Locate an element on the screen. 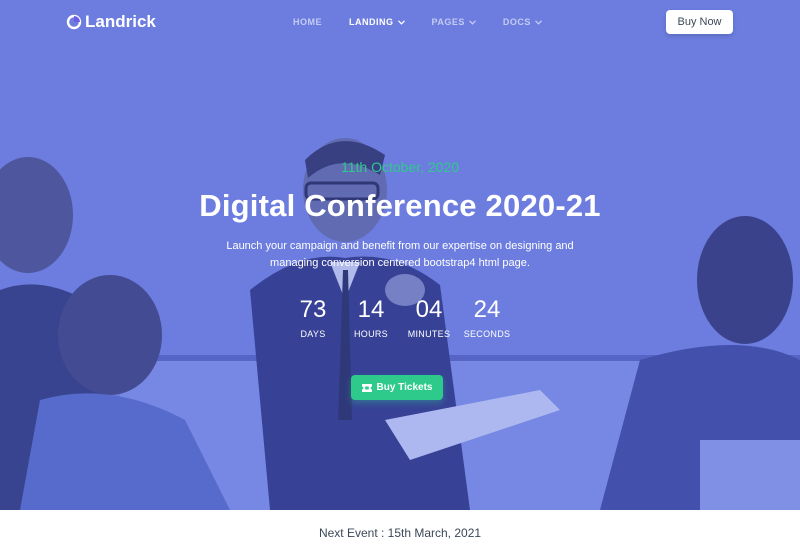  countdown-value: 14 is located at coordinates (371, 309).